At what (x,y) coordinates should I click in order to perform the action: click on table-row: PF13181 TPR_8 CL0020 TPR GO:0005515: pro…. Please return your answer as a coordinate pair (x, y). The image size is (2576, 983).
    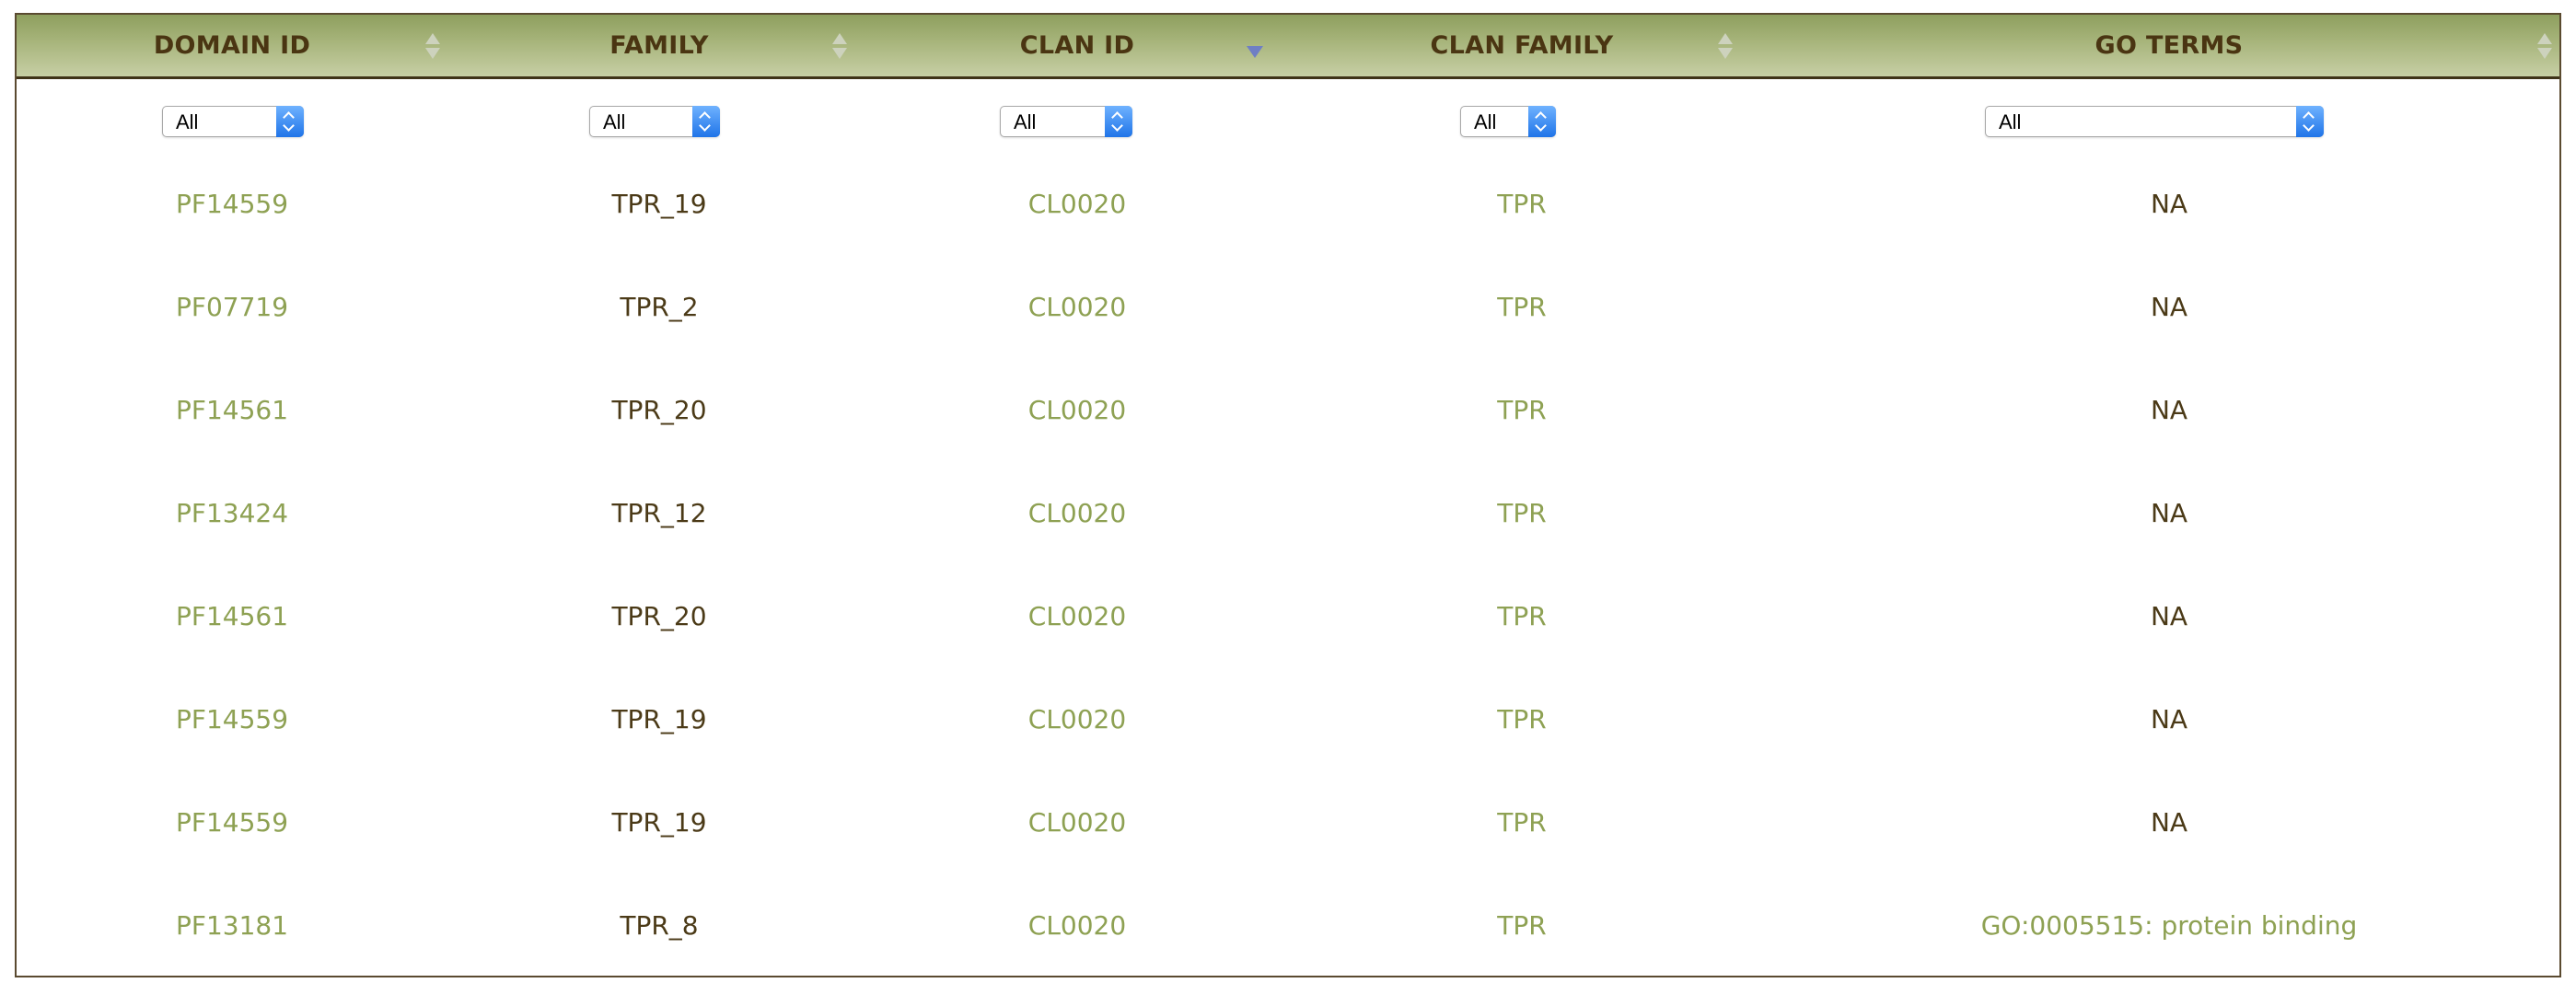
    Looking at the image, I should click on (1288, 925).